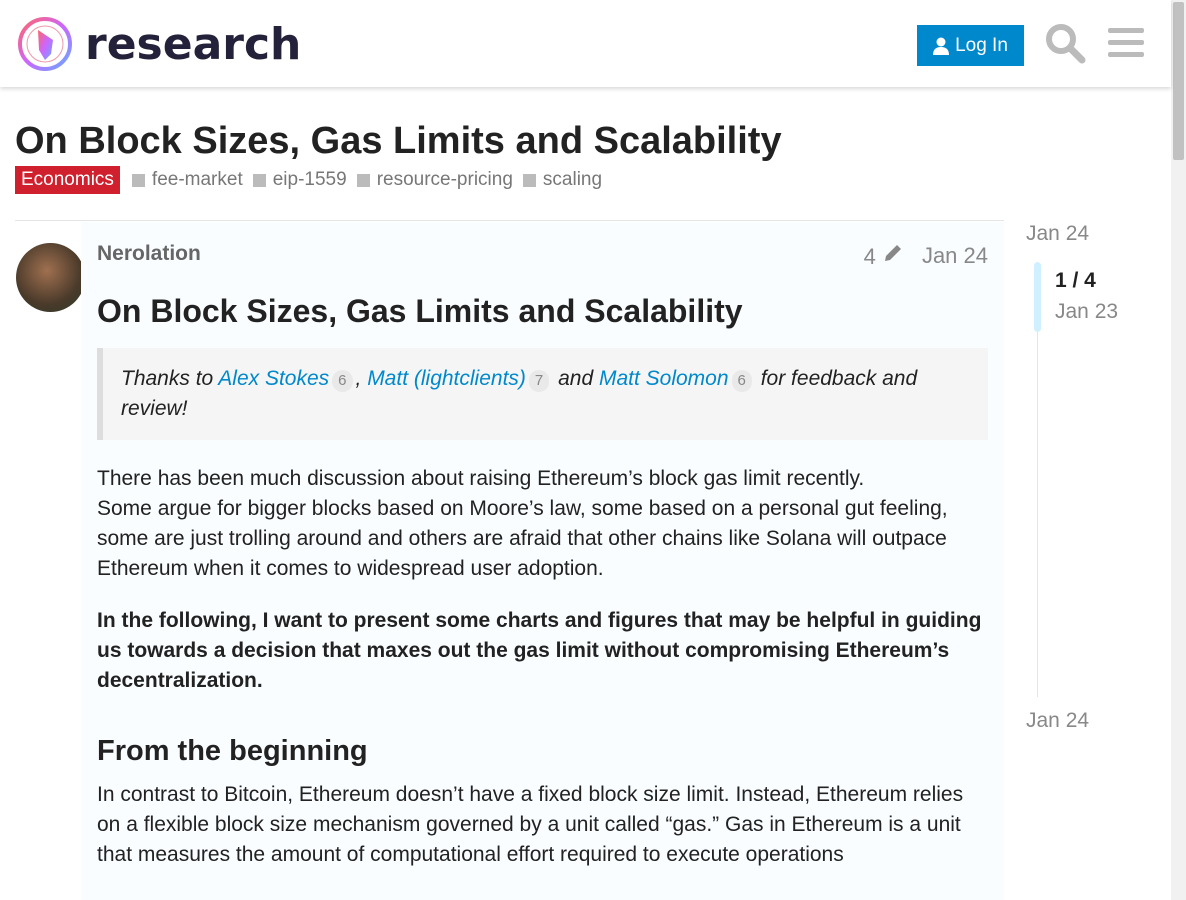 Image resolution: width=1186 pixels, height=900 pixels. What do you see at coordinates (446, 378) in the screenshot?
I see `user-link: Matt (lightclients)` at bounding box center [446, 378].